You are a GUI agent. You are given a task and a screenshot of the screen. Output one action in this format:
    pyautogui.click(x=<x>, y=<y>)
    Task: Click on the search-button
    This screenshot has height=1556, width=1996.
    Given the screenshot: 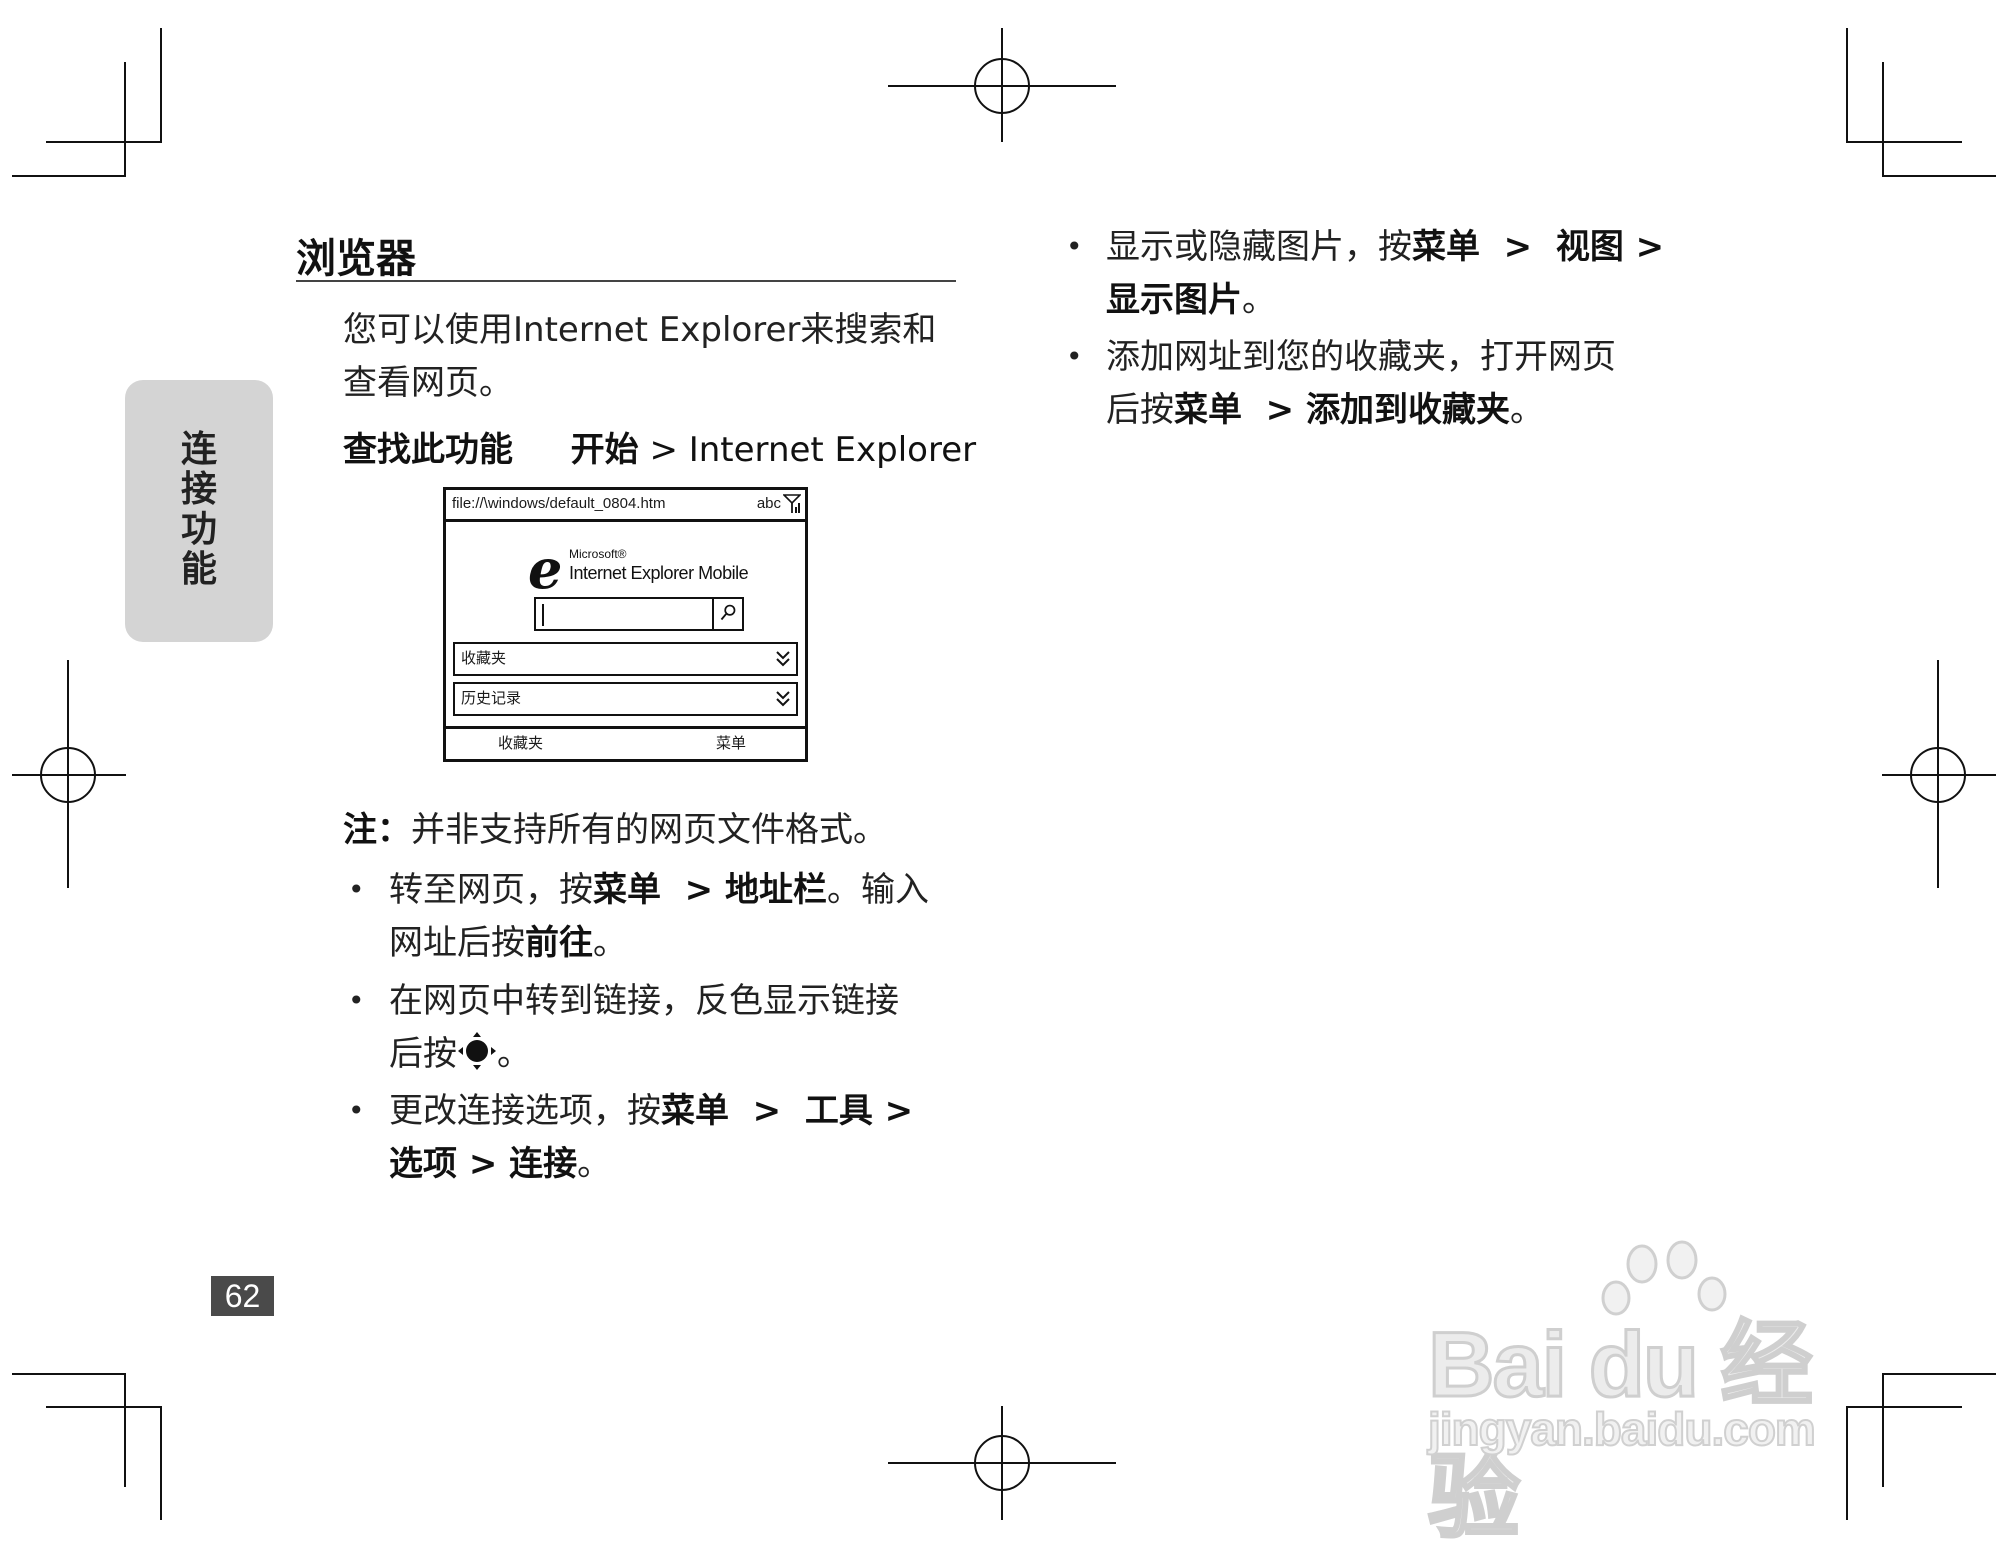 What is the action you would take?
    pyautogui.click(x=727, y=614)
    